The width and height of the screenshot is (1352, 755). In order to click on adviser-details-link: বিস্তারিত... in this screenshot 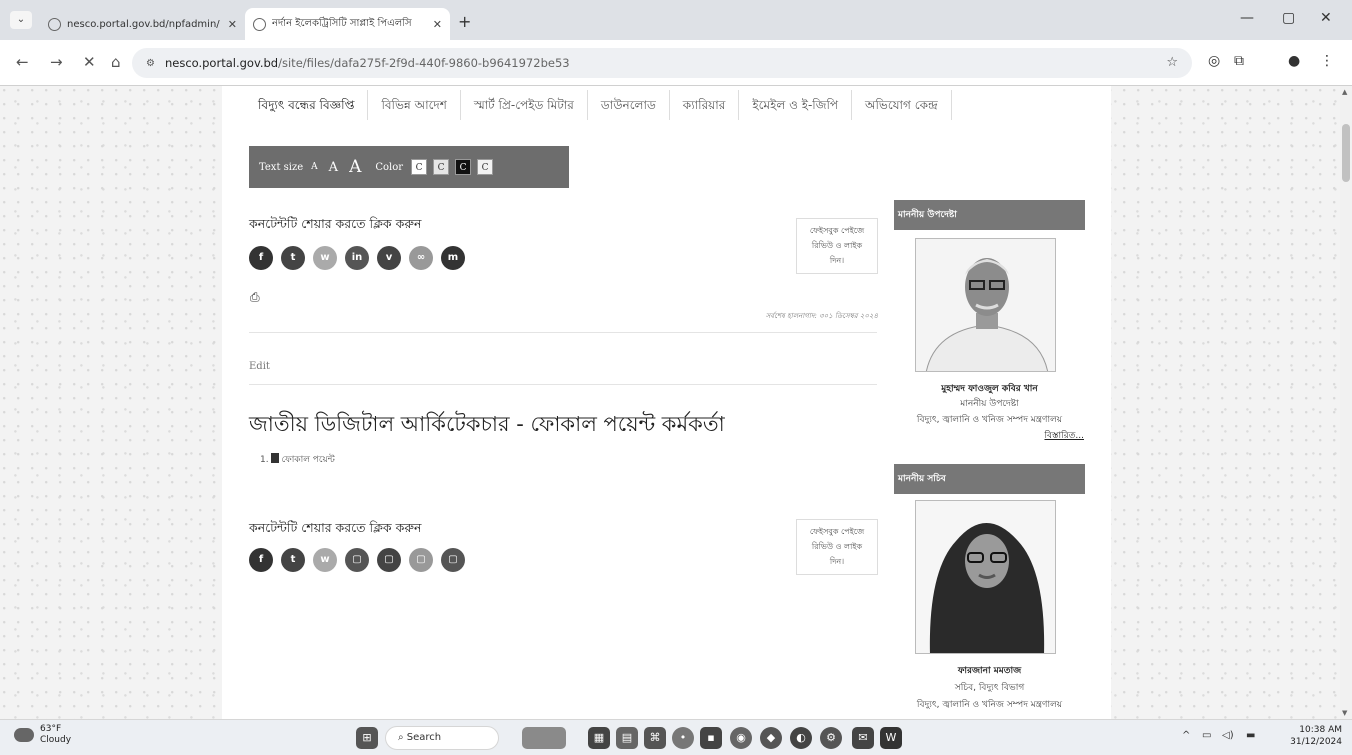, I will do `click(1064, 435)`.